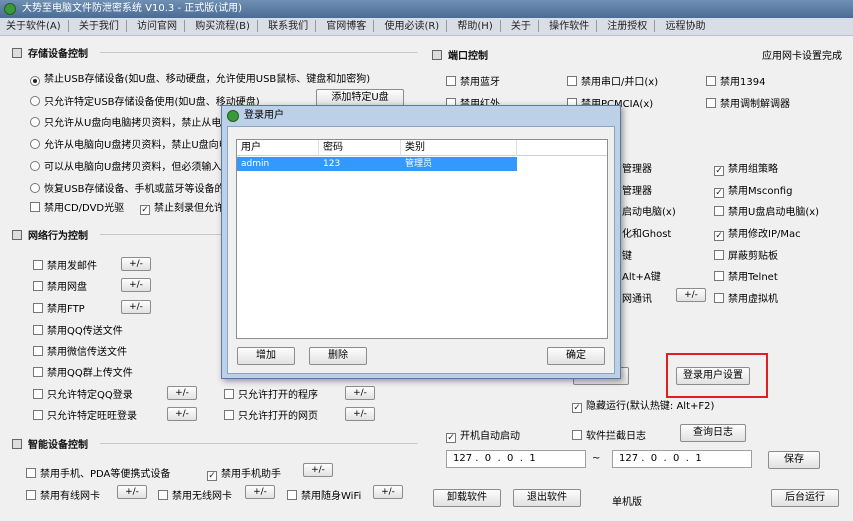 This screenshot has width=853, height=521. I want to click on cb-wireless-nic: 禁用无线网卡, so click(195, 494).